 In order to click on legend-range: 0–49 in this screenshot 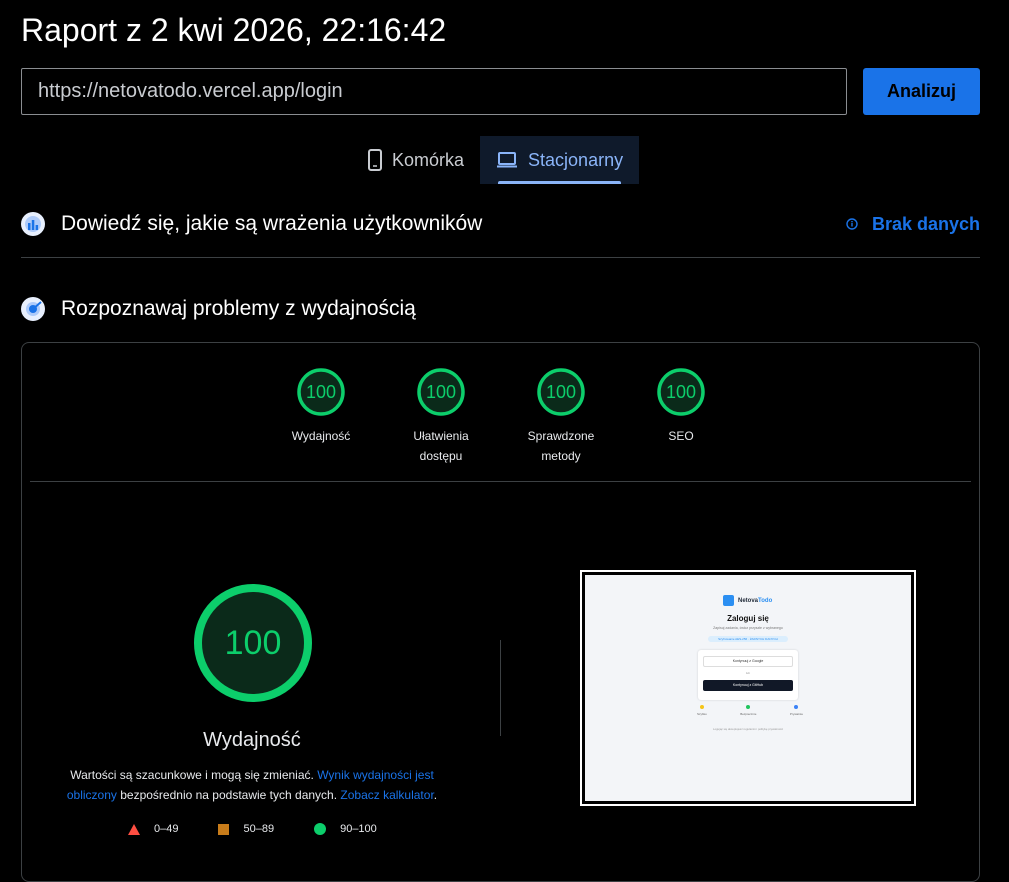, I will do `click(166, 829)`.